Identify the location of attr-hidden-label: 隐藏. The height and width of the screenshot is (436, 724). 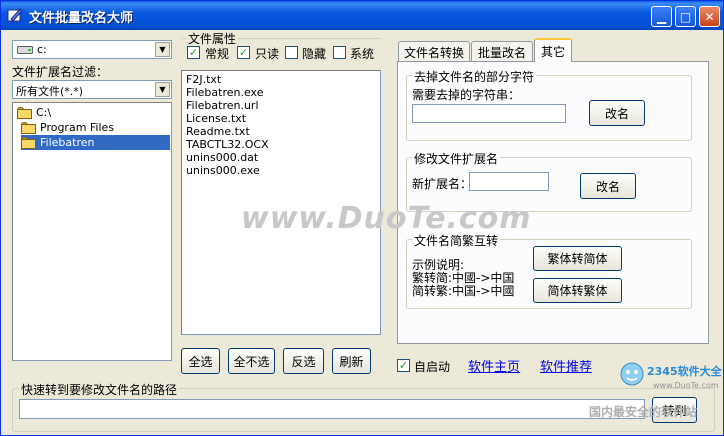
(314, 54).